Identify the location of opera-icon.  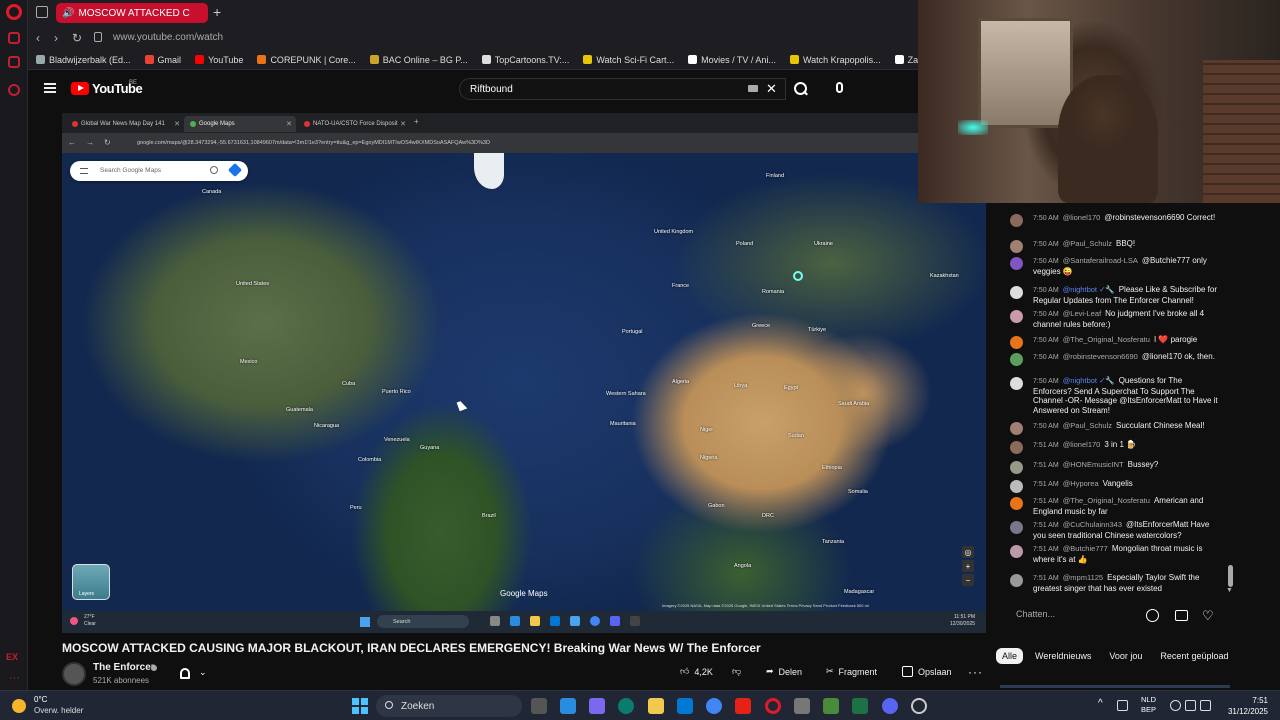
(773, 706).